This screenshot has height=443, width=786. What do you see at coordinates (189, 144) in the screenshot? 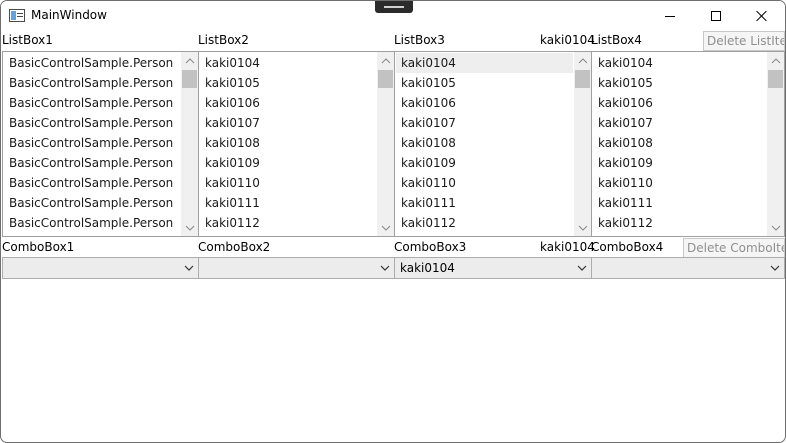
I see `listbox1-scrollbar` at bounding box center [189, 144].